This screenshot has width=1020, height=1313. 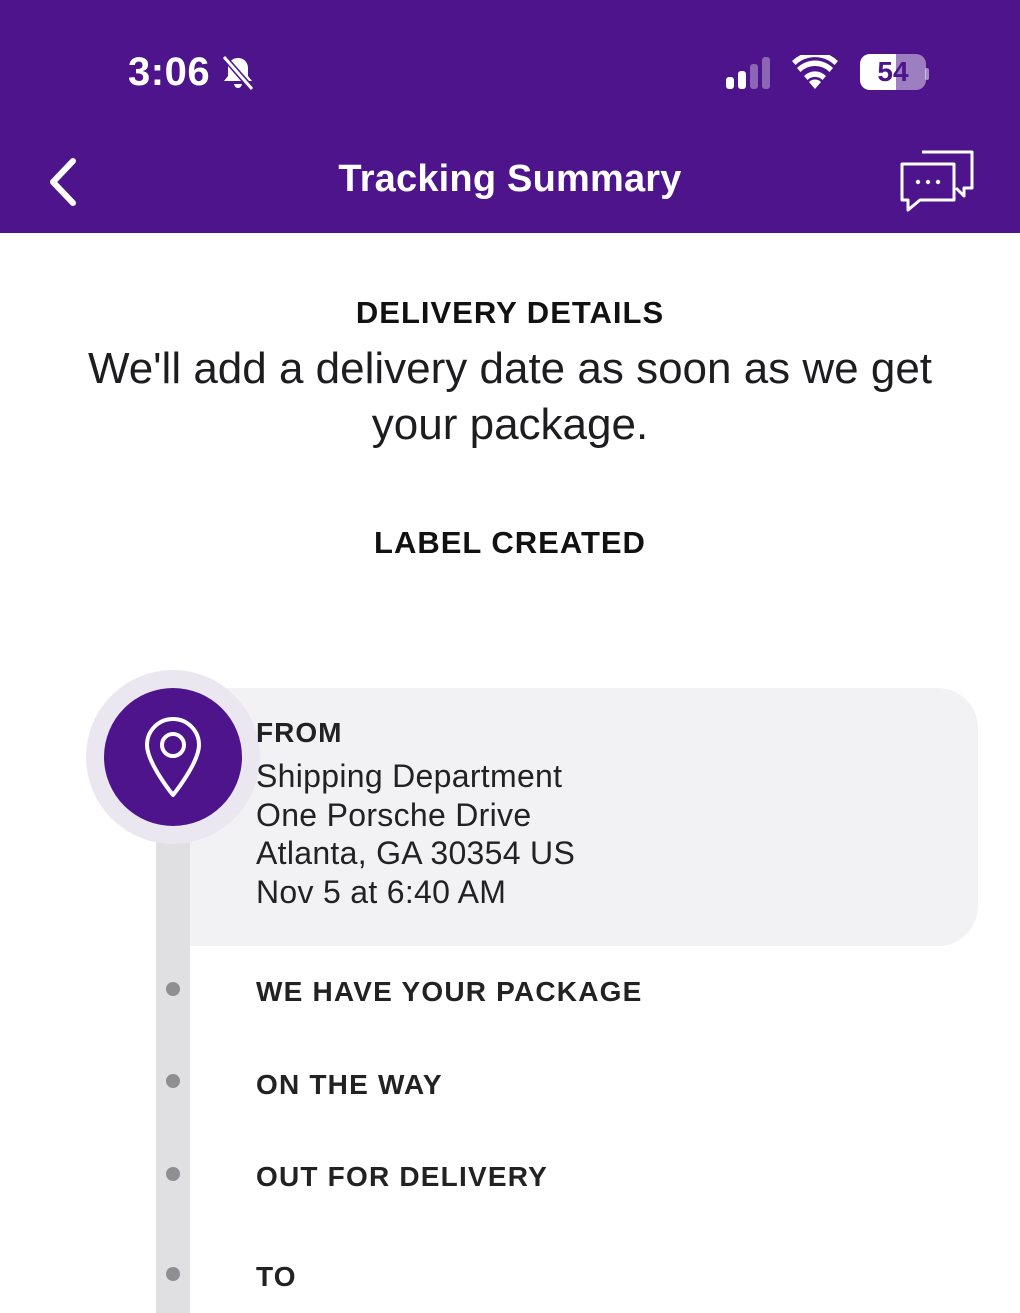 I want to click on from-timestamp: Nov 5 at 6:40 AM, so click(x=381, y=891).